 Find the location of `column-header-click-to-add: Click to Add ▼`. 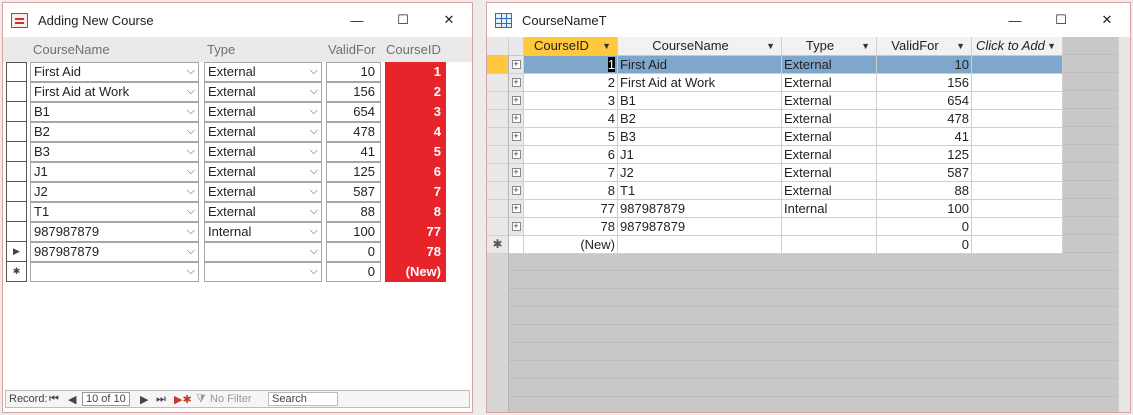

column-header-click-to-add: Click to Add ▼ is located at coordinates (1017, 46).